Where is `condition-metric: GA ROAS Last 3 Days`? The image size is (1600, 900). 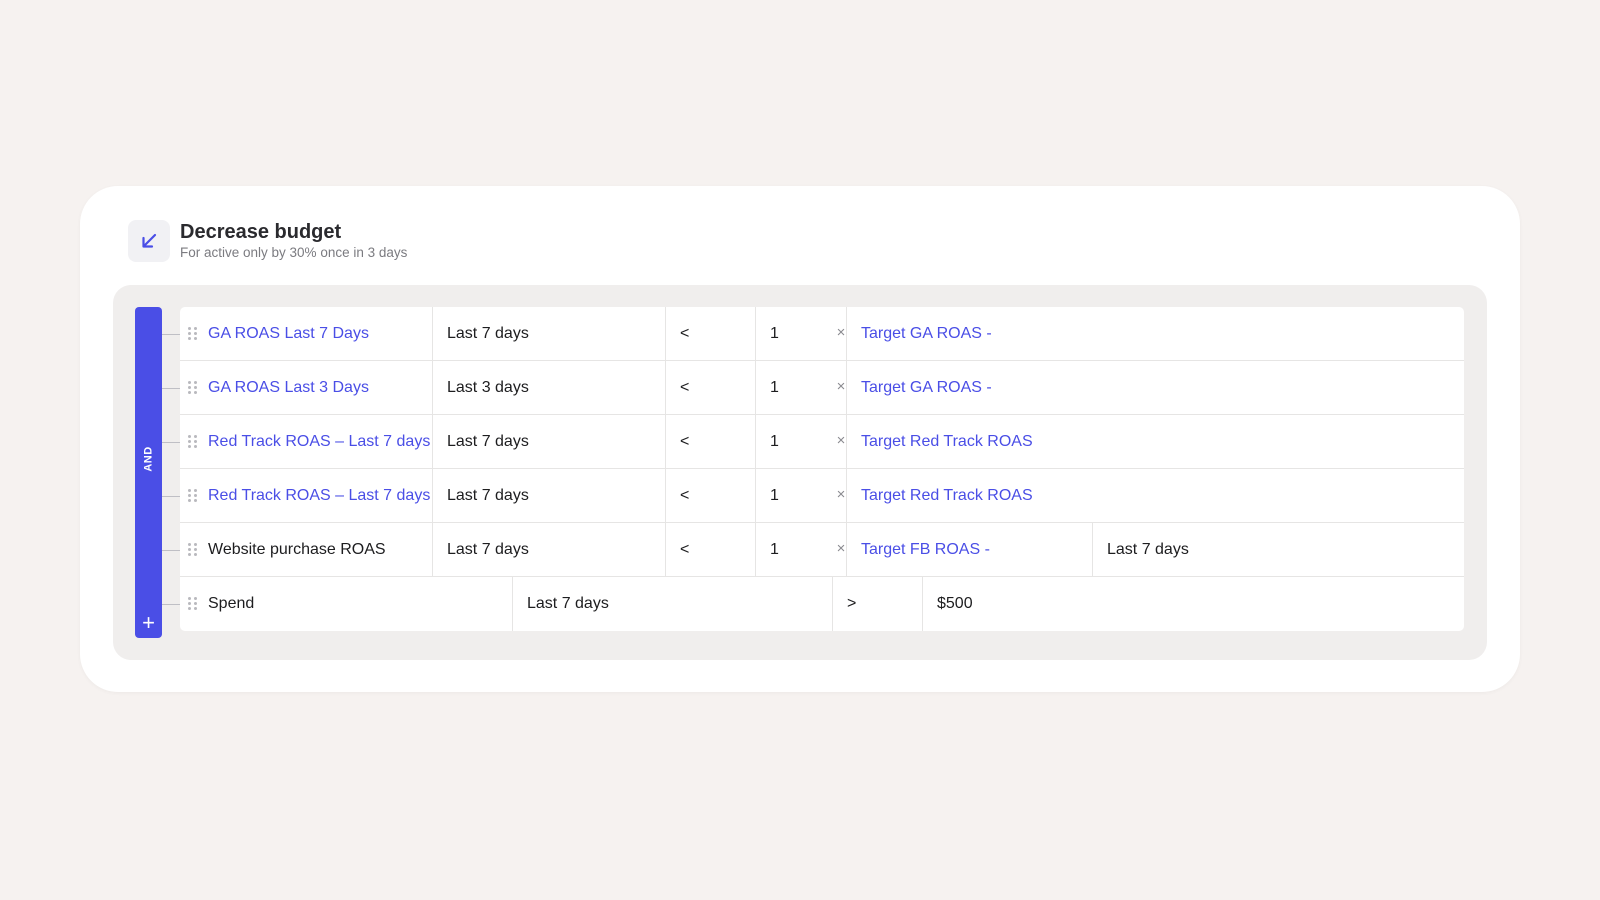
condition-metric: GA ROAS Last 3 Days is located at coordinates (320, 388).